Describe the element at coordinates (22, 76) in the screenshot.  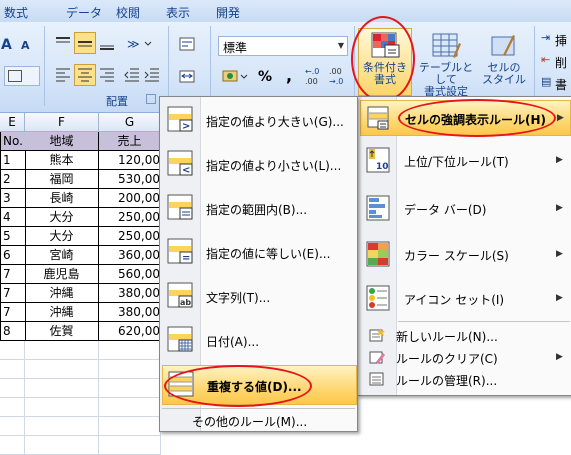
I see `font-color-button` at that location.